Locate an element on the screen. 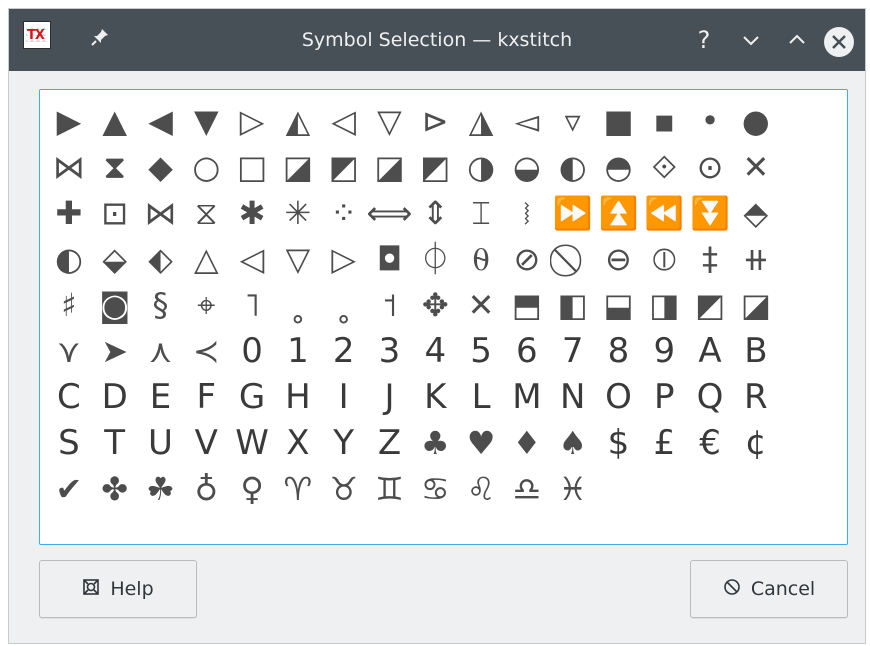 The width and height of the screenshot is (870, 646). close-button is located at coordinates (839, 42).